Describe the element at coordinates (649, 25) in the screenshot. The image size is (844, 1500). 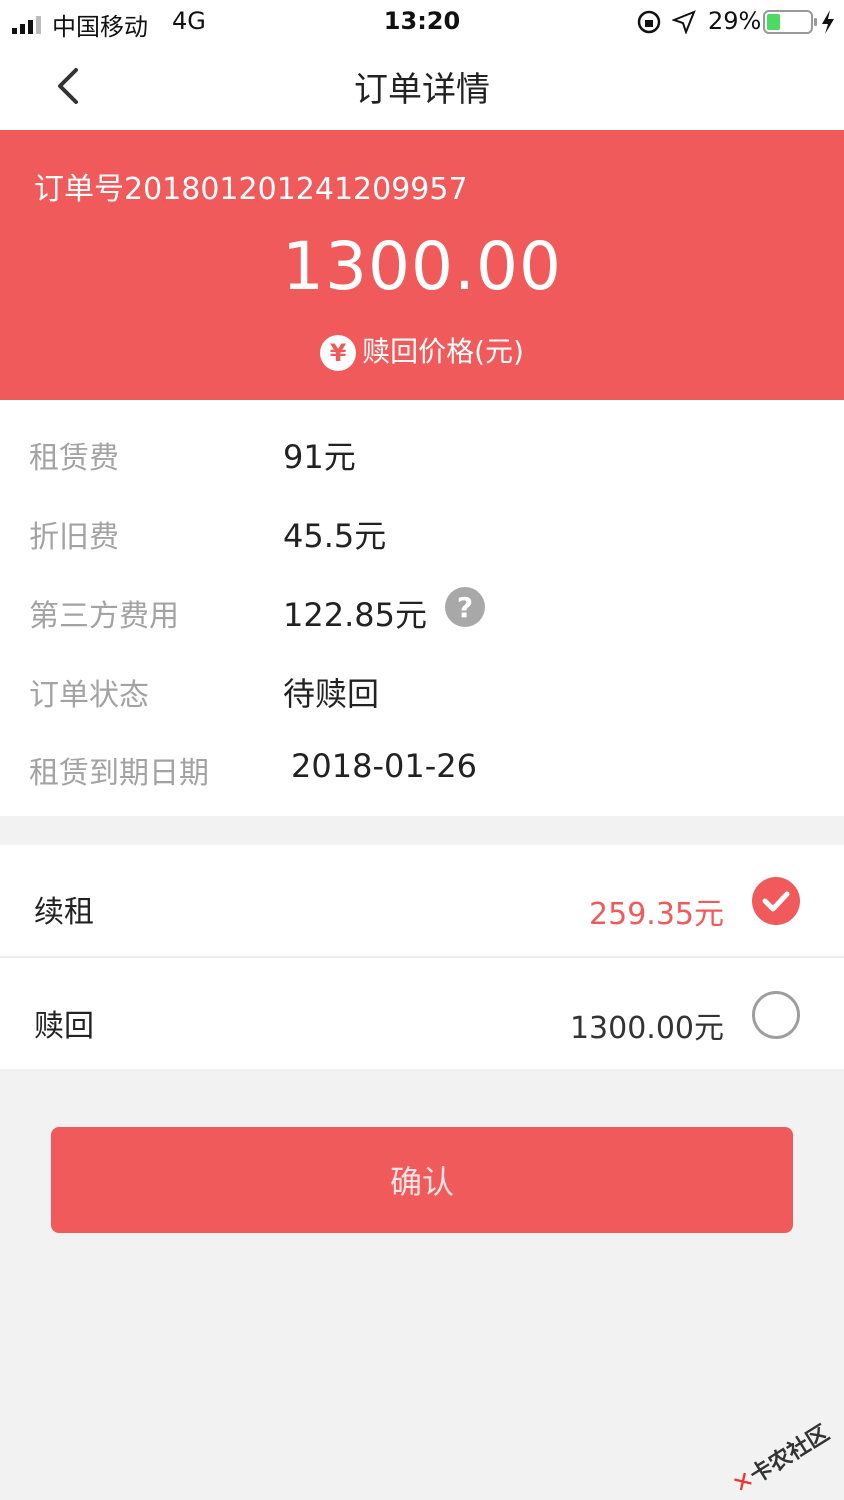
I see `rotation-lock-icon` at that location.